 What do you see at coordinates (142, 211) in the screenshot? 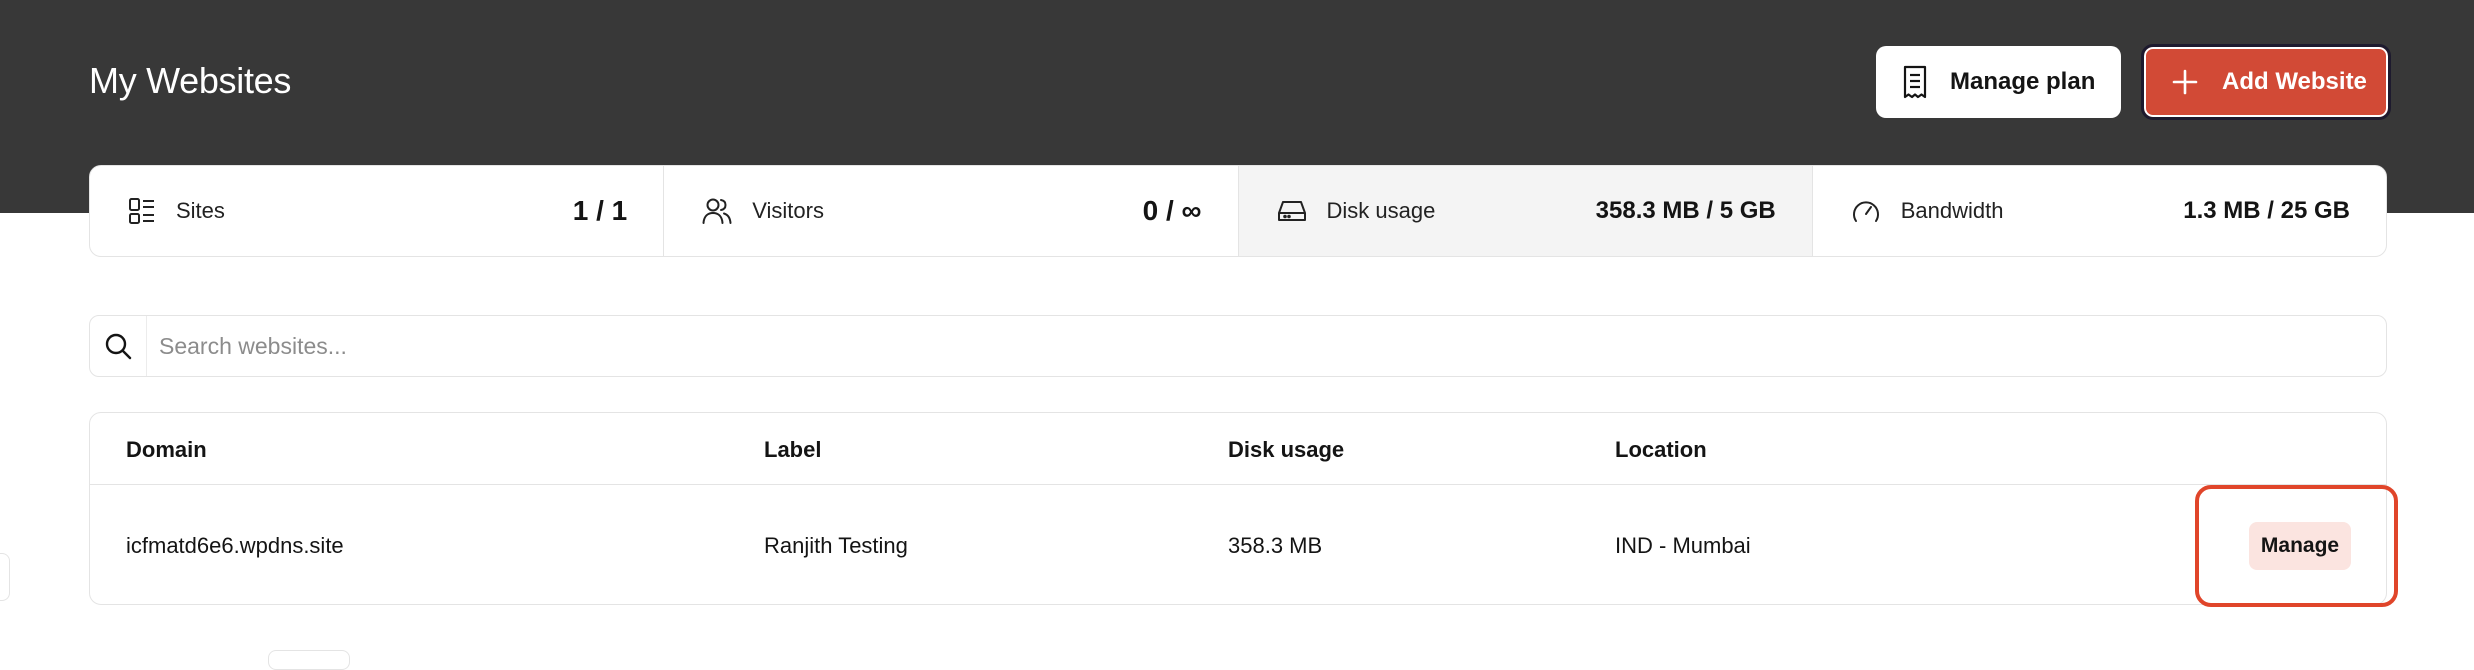
I see `sites-grid-icon` at bounding box center [142, 211].